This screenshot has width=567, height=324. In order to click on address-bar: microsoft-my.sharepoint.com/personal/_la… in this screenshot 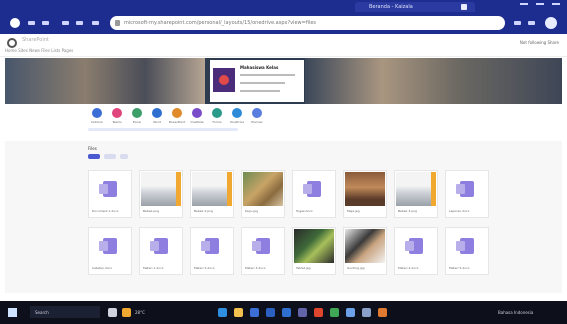, I will do `click(307, 23)`.